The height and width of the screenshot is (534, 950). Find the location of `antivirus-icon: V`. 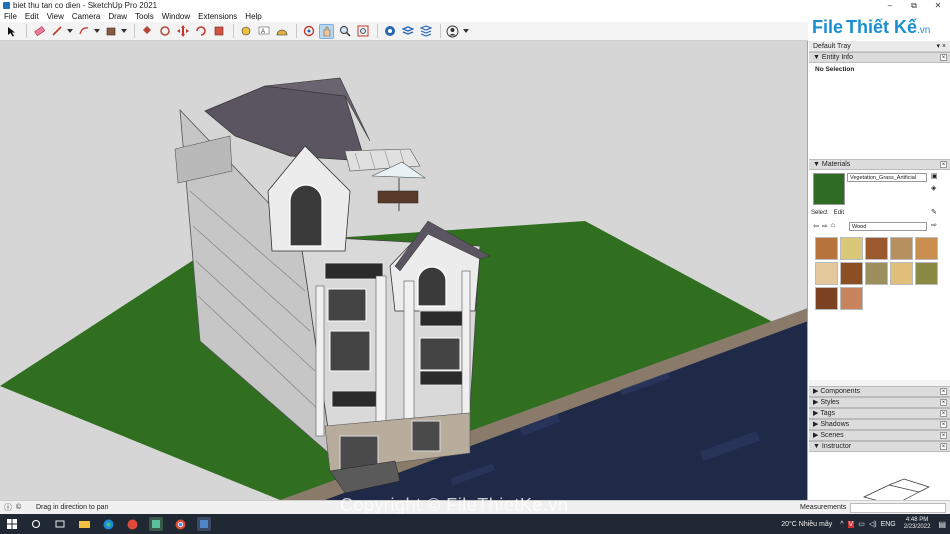

antivirus-icon: V is located at coordinates (851, 524).